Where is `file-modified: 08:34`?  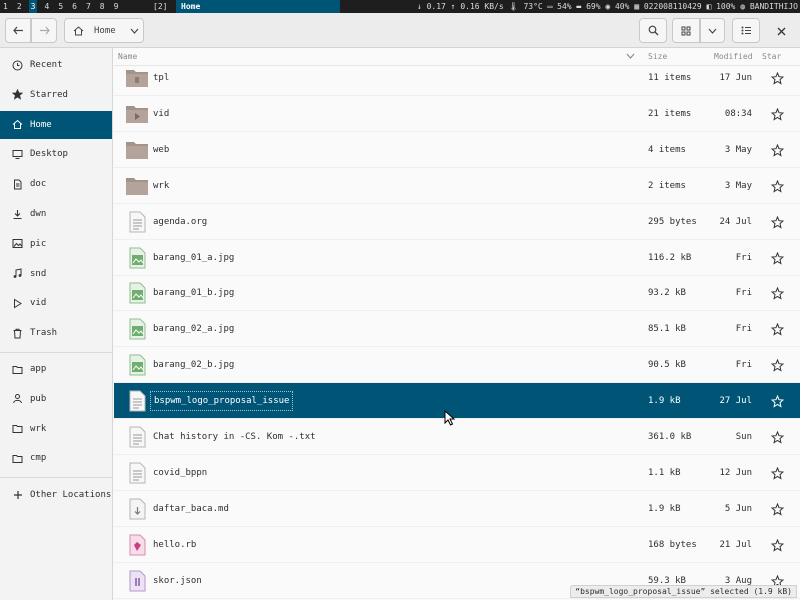
file-modified: 08:34 is located at coordinates (738, 113).